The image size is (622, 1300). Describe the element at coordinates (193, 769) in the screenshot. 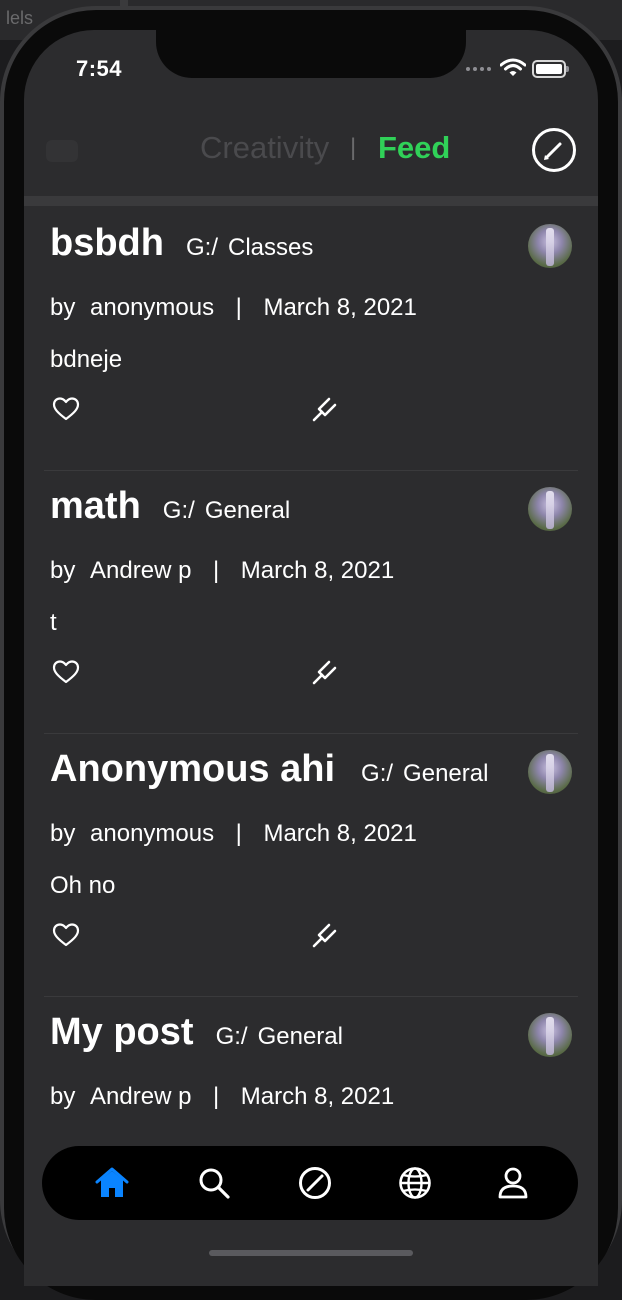

I see `post-title: Anonymous ahi` at that location.